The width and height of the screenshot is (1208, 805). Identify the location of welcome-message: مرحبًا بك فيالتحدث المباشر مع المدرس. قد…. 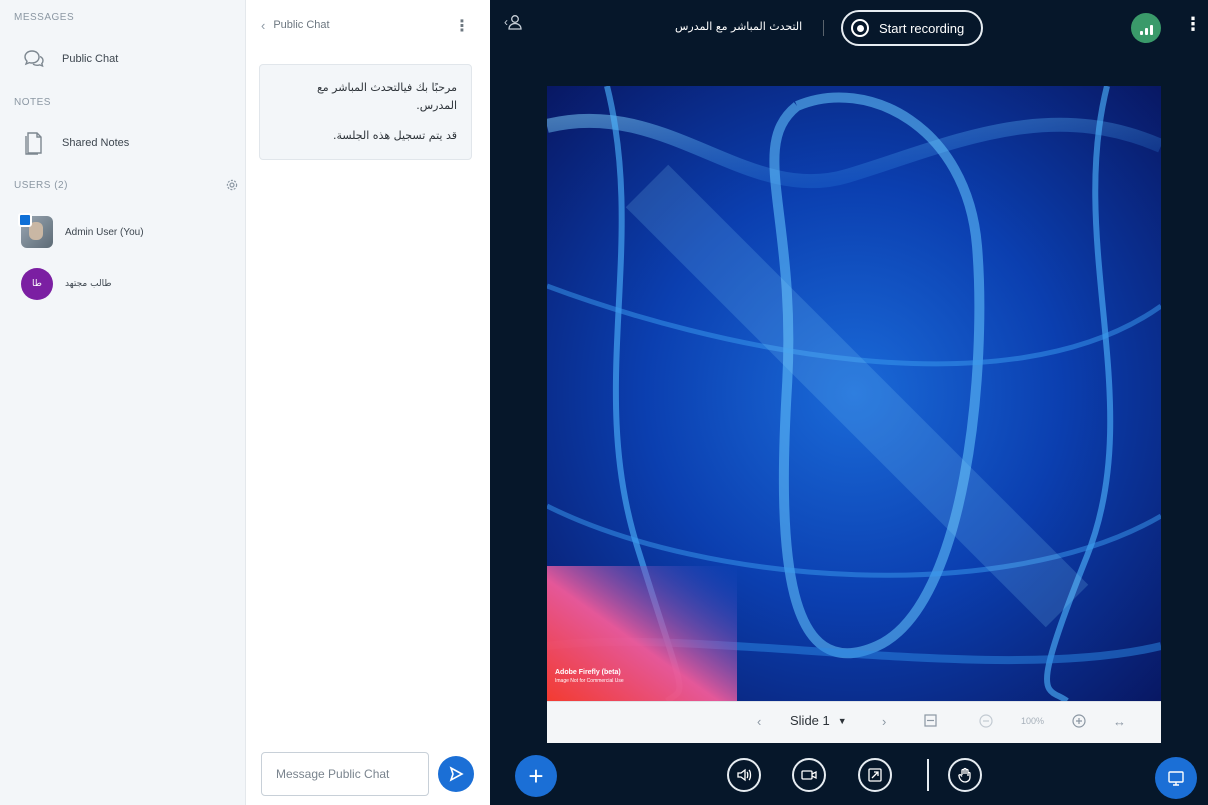
(365, 112).